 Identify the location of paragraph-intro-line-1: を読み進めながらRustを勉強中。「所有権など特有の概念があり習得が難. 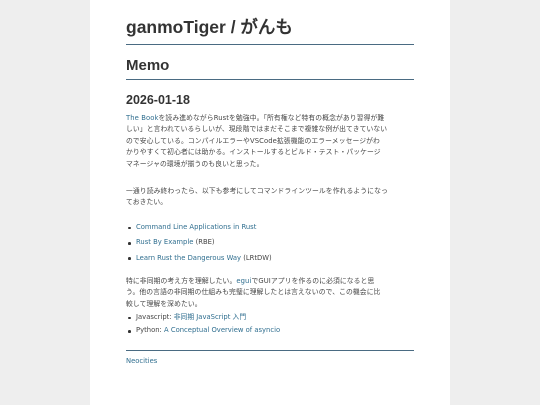
(271, 118).